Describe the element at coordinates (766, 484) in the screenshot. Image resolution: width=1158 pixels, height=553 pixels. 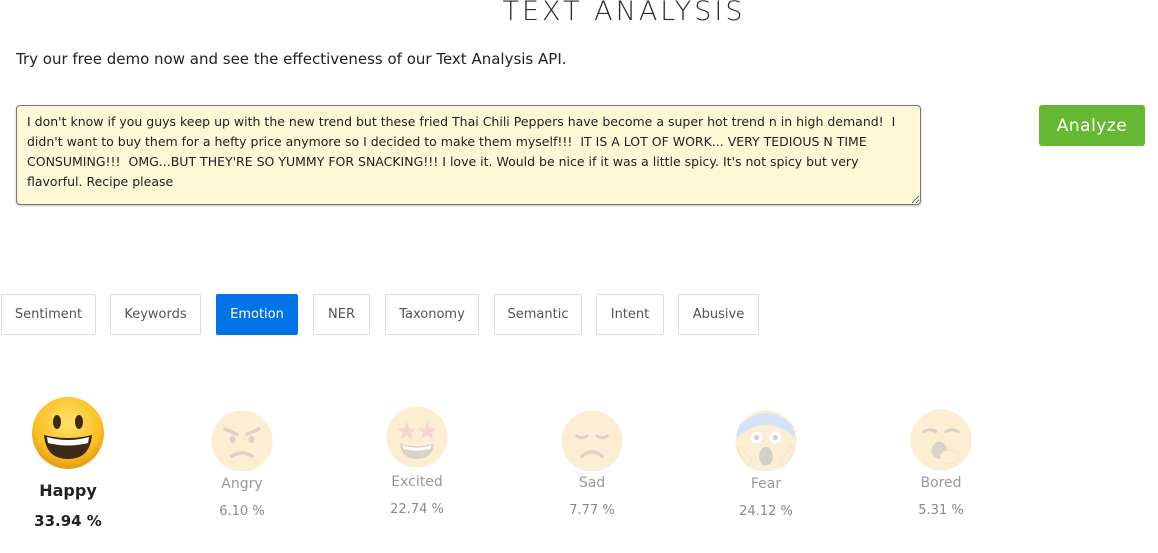
I see `emotion-label: Fear` at that location.